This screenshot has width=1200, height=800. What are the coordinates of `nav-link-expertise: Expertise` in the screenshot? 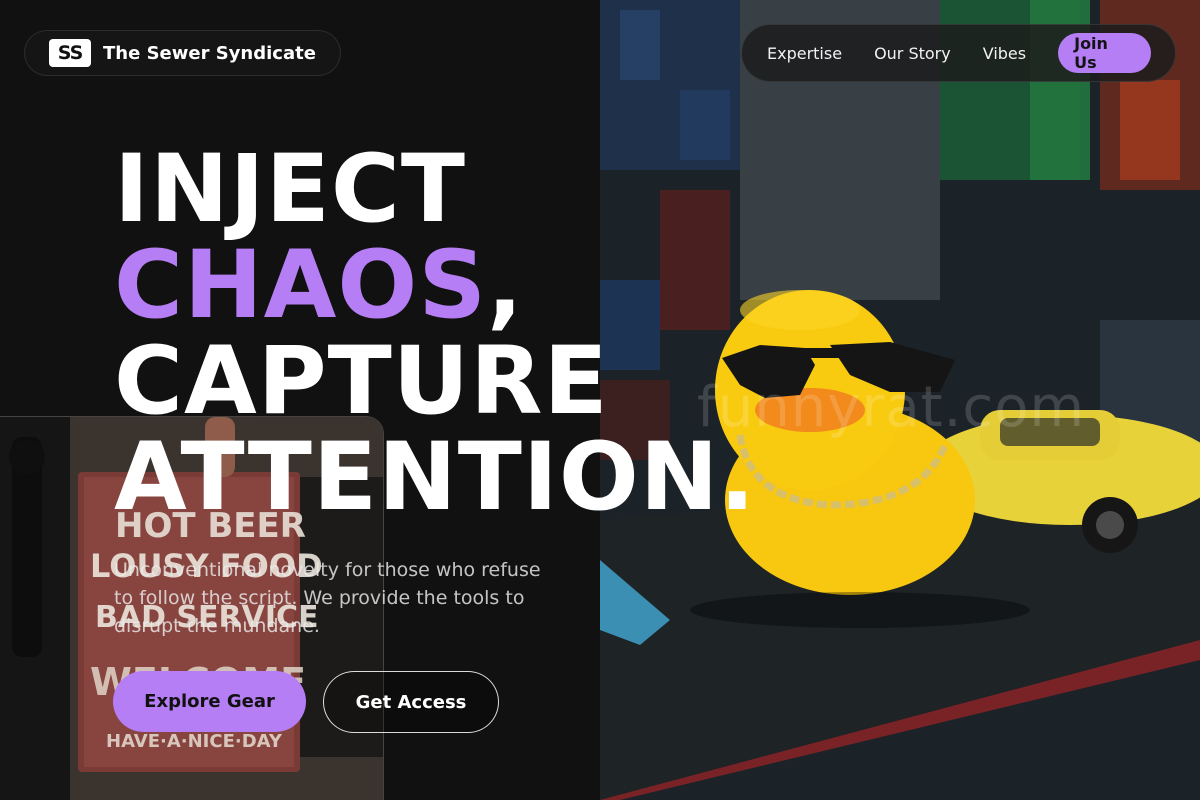 It's located at (804, 53).